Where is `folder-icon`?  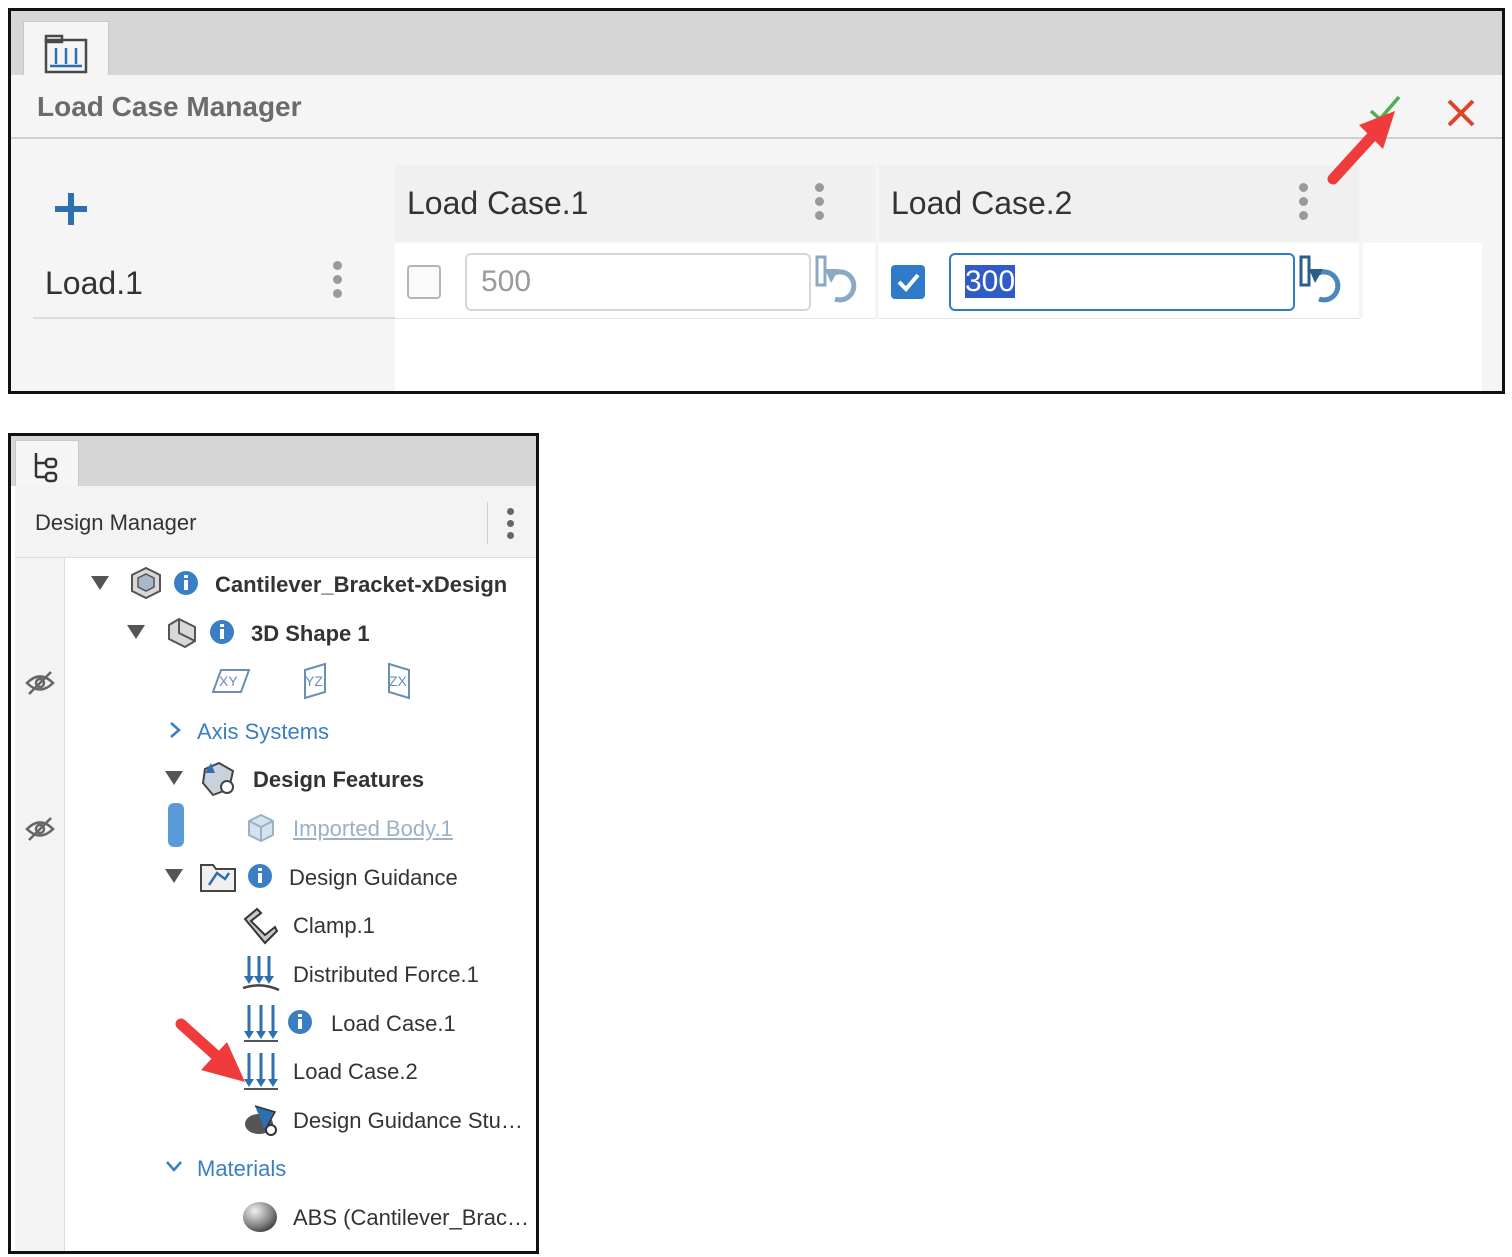 folder-icon is located at coordinates (218, 878).